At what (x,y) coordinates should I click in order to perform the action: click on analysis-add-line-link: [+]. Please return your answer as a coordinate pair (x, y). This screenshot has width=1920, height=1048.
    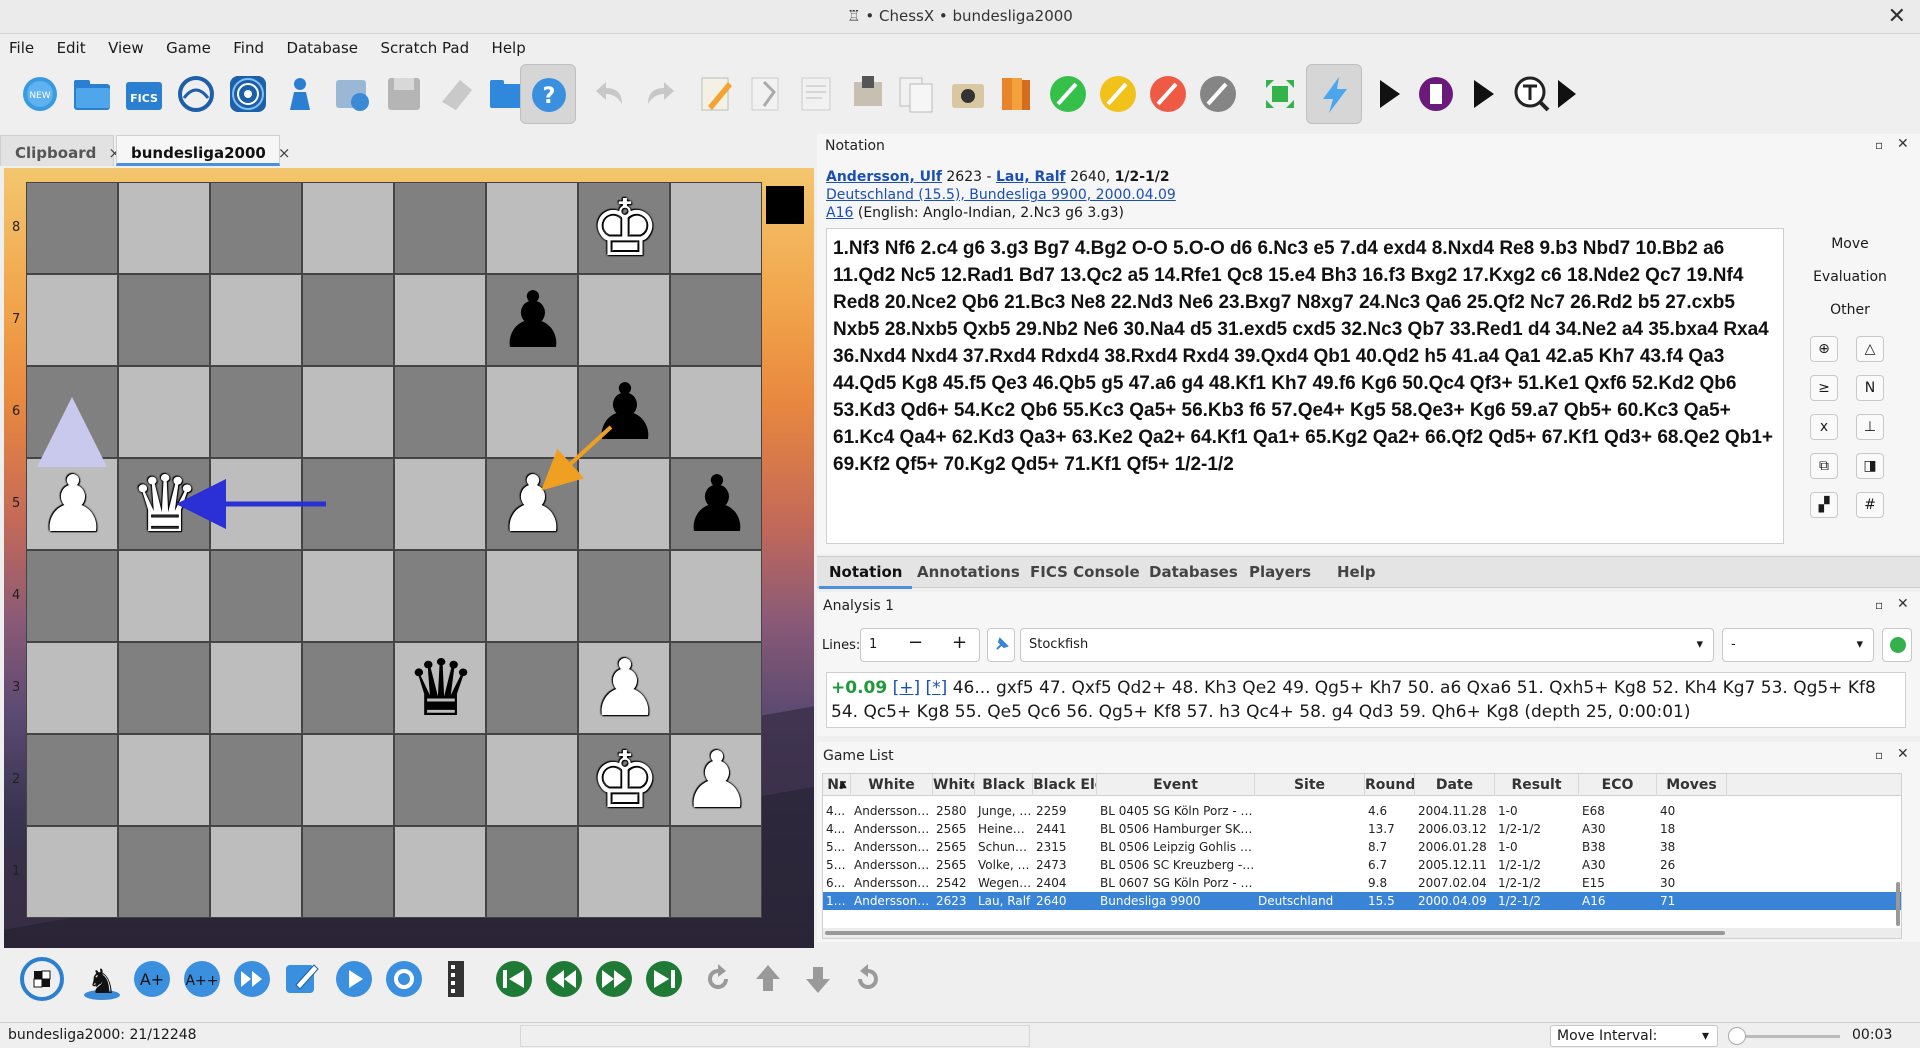
    Looking at the image, I should click on (907, 688).